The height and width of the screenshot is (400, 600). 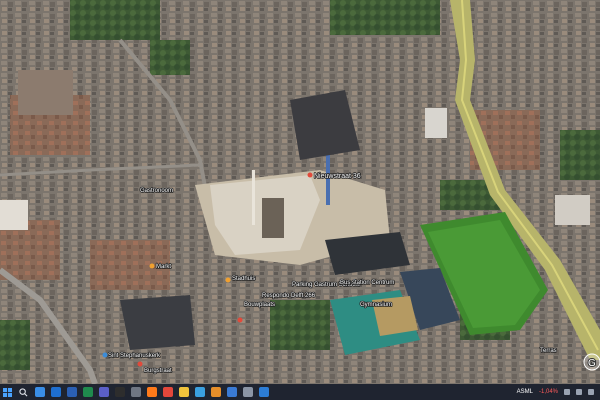 I want to click on map-label-delft: Respondo Delft 266, so click(x=288, y=296).